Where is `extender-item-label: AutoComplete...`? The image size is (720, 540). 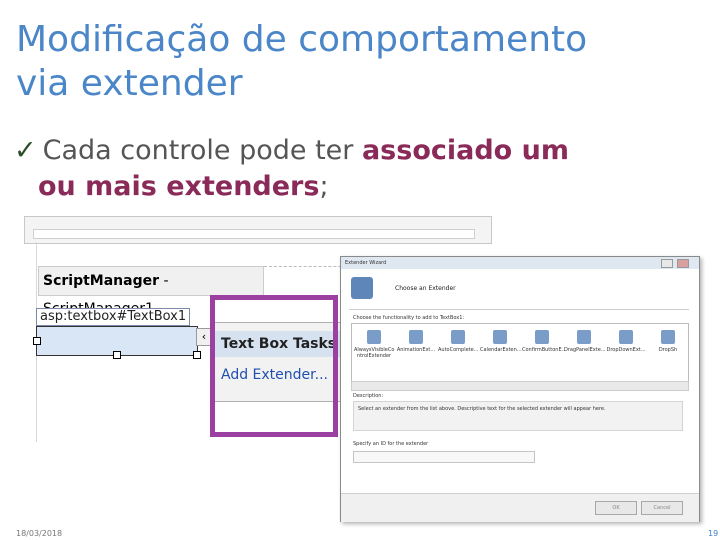 extender-item-label: AutoComplete... is located at coordinates (458, 350).